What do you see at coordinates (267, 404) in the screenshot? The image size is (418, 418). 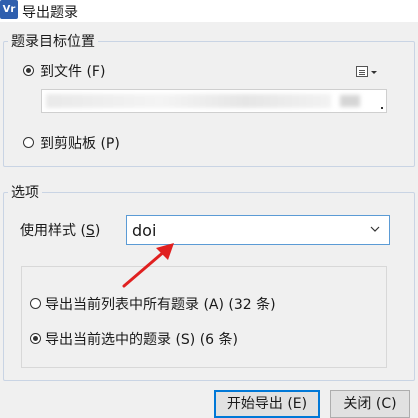 I see `start-export-button: 开始导出 (E)` at bounding box center [267, 404].